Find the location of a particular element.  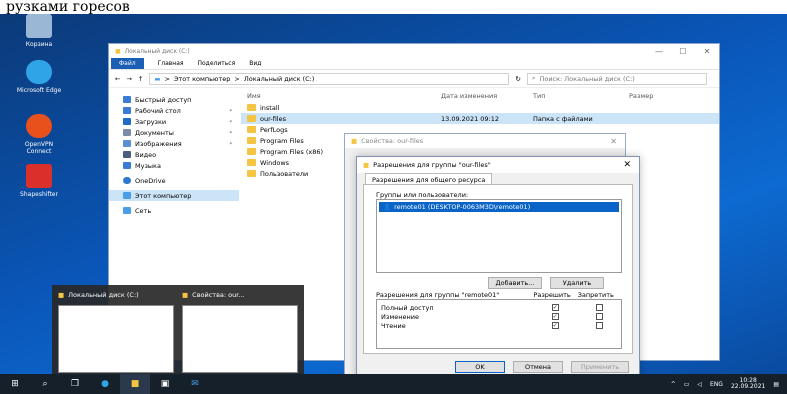

nav-label: Сеть is located at coordinates (143, 210).